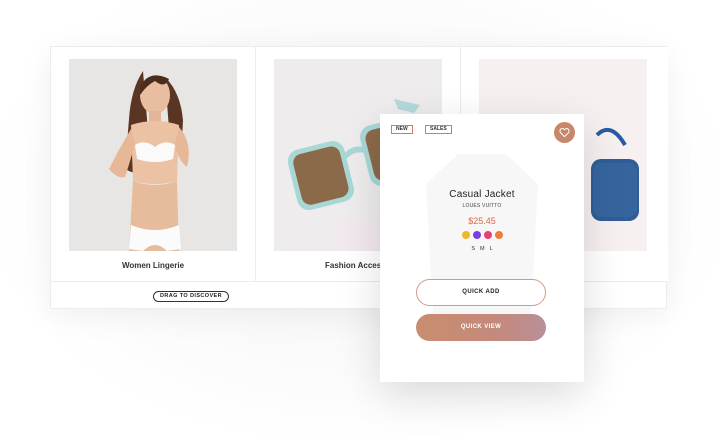  I want to click on color-swatches, so click(482, 235).